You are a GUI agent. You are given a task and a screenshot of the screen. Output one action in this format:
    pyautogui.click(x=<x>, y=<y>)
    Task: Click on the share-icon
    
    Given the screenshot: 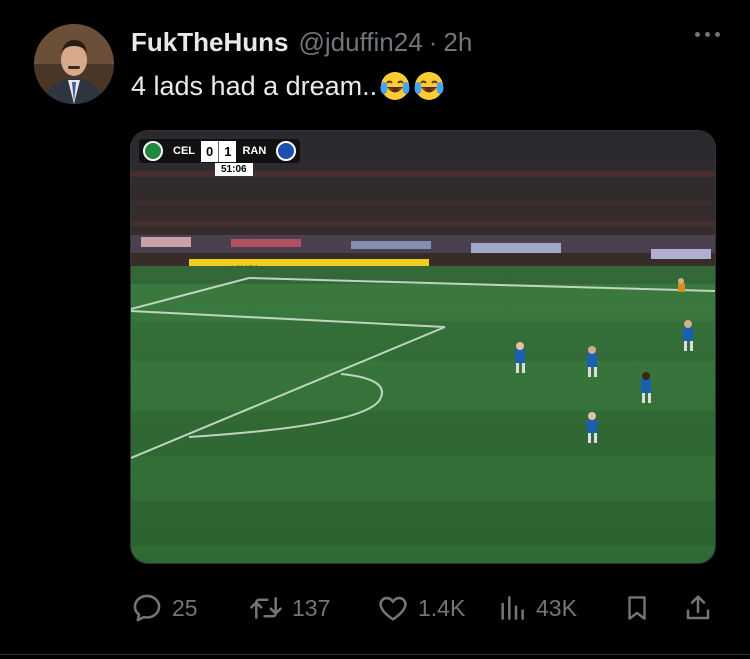 What is the action you would take?
    pyautogui.click(x=698, y=607)
    